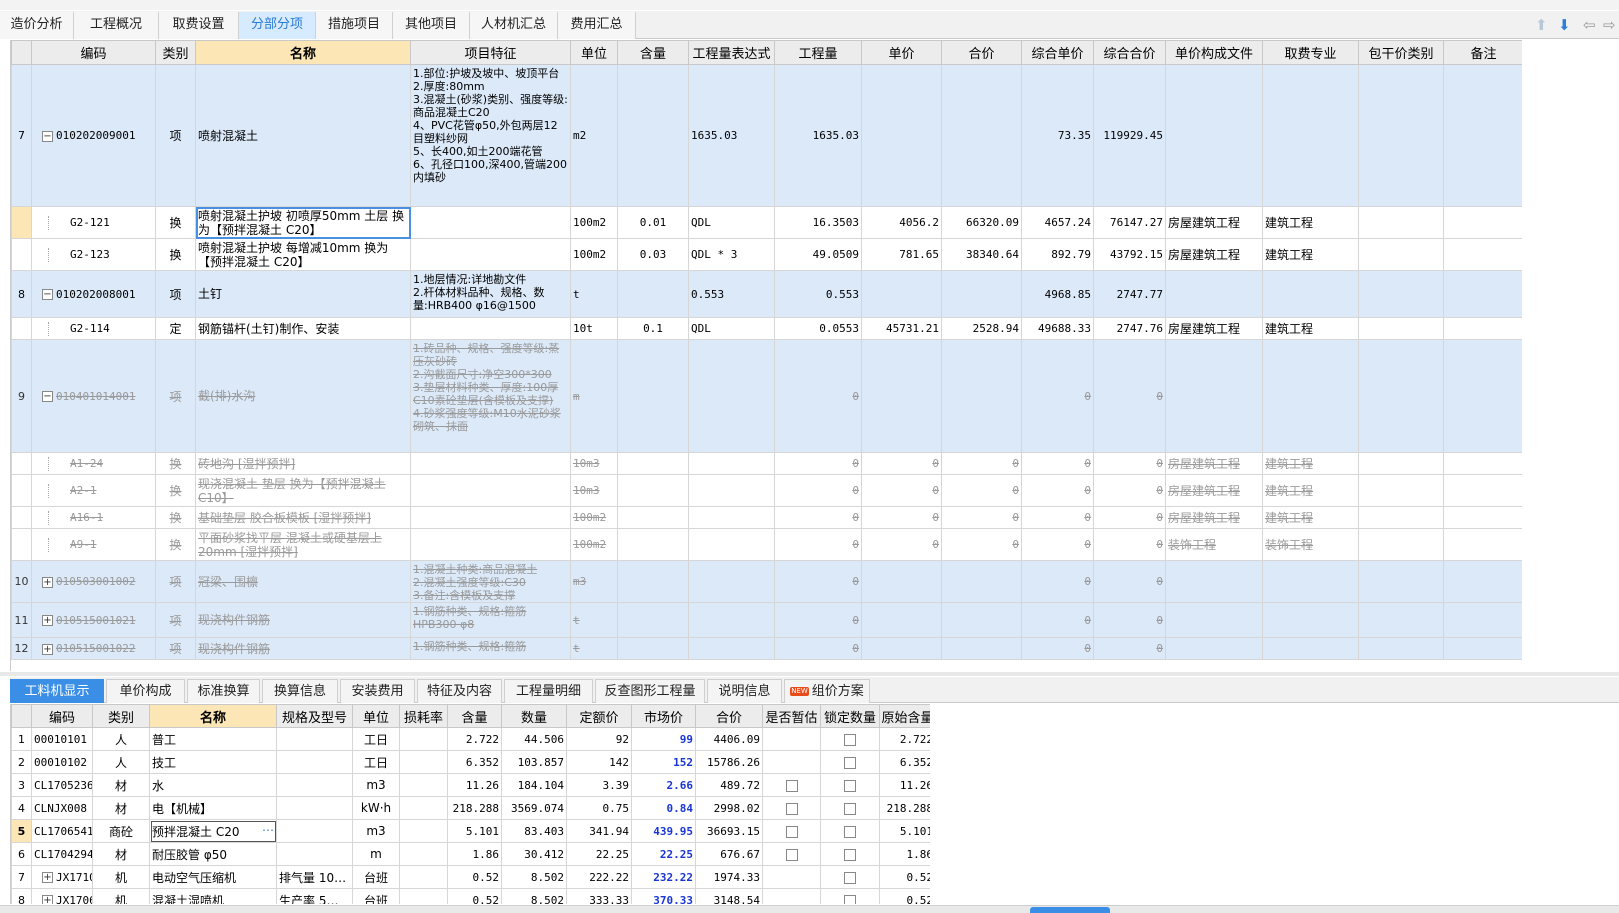  What do you see at coordinates (904, 808) in the screenshot?
I see `resource-original-content: 218.288` at bounding box center [904, 808].